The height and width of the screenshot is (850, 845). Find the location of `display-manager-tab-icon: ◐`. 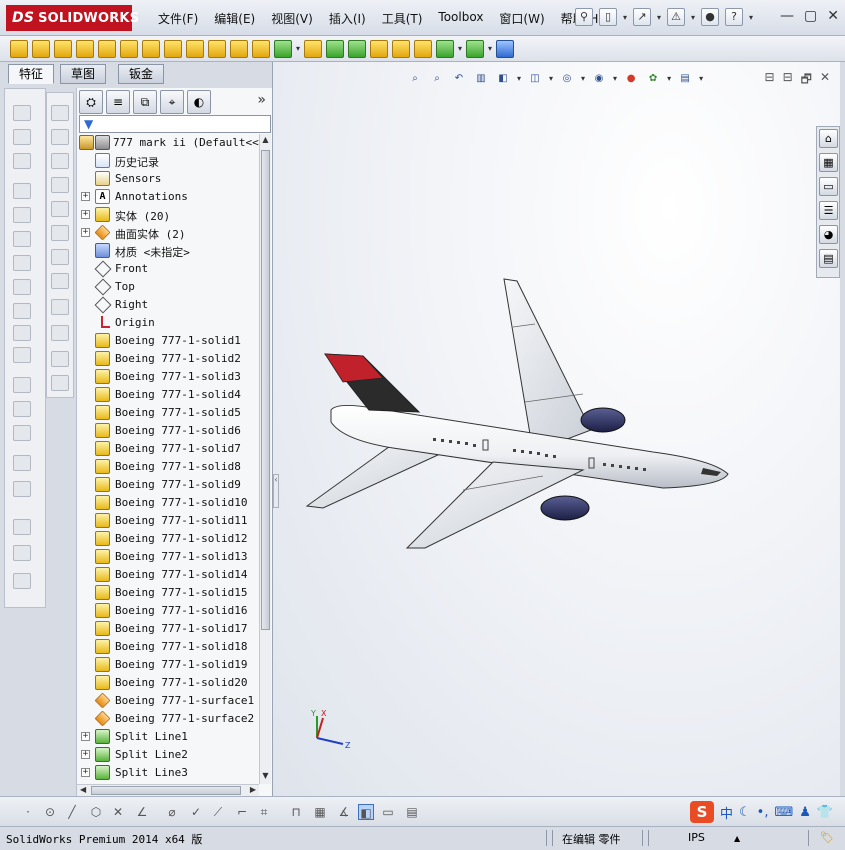

display-manager-tab-icon: ◐ is located at coordinates (199, 102).